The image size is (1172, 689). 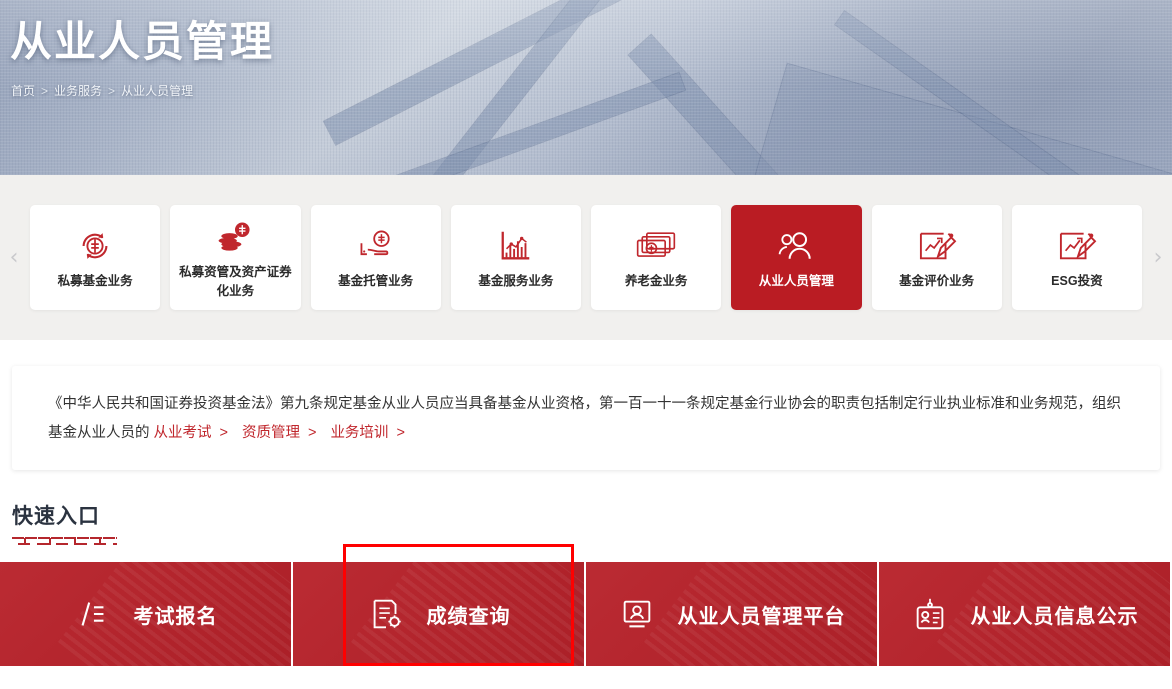 I want to click on coin-stack-yuan-icon, so click(x=235, y=237).